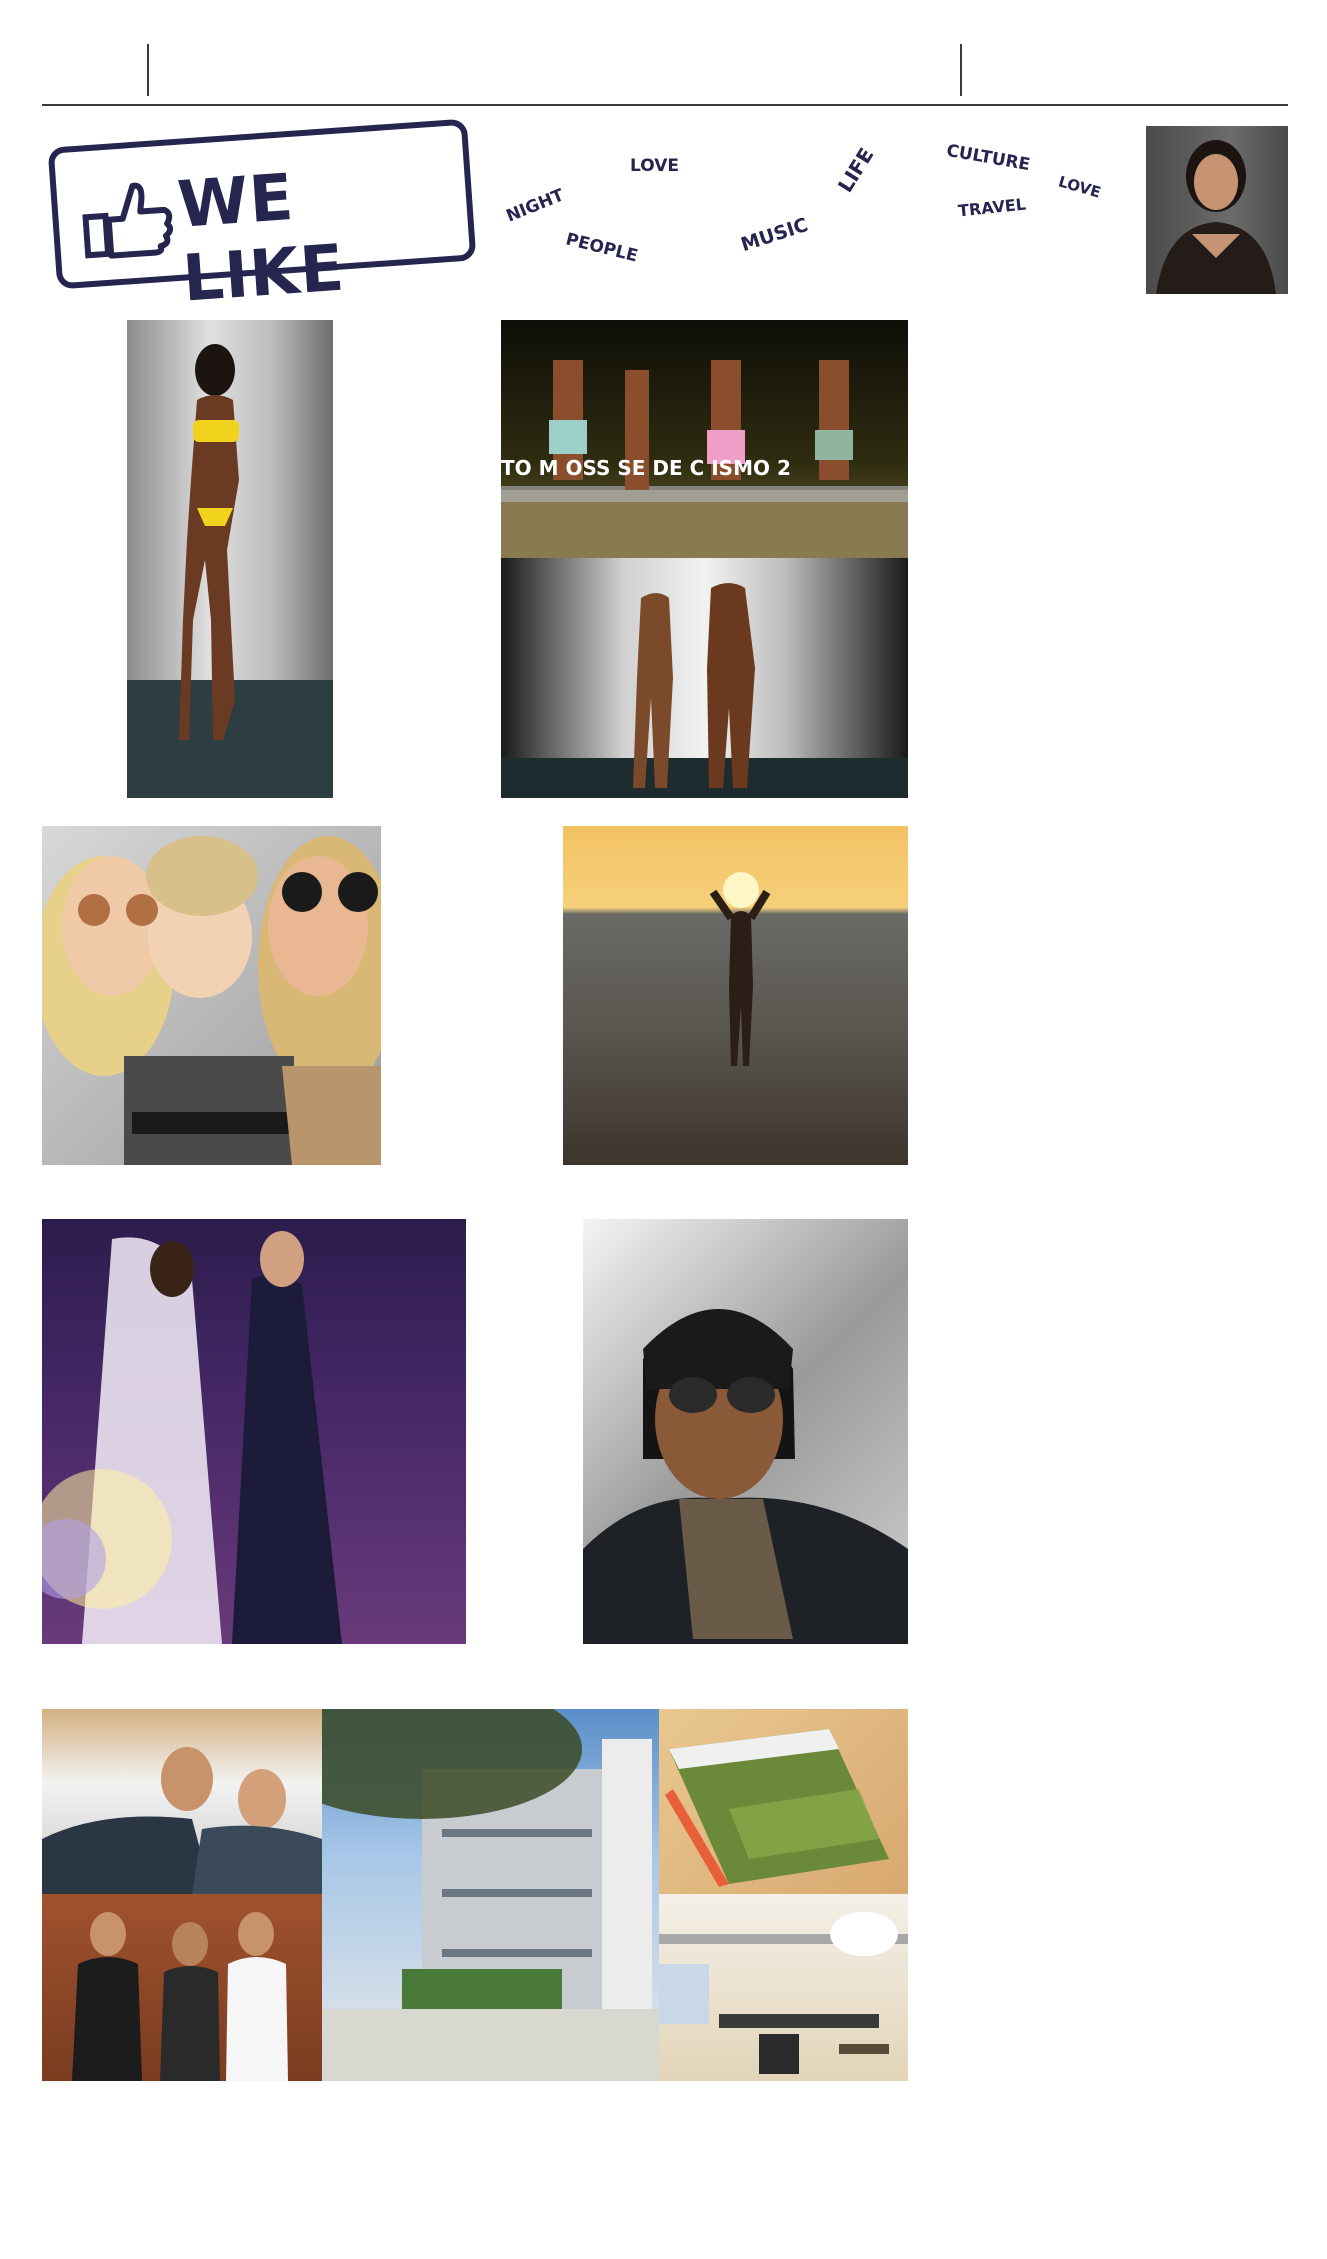 The height and width of the screenshot is (2259, 1327). What do you see at coordinates (490, 1895) in the screenshot?
I see `modern-building-photo` at bounding box center [490, 1895].